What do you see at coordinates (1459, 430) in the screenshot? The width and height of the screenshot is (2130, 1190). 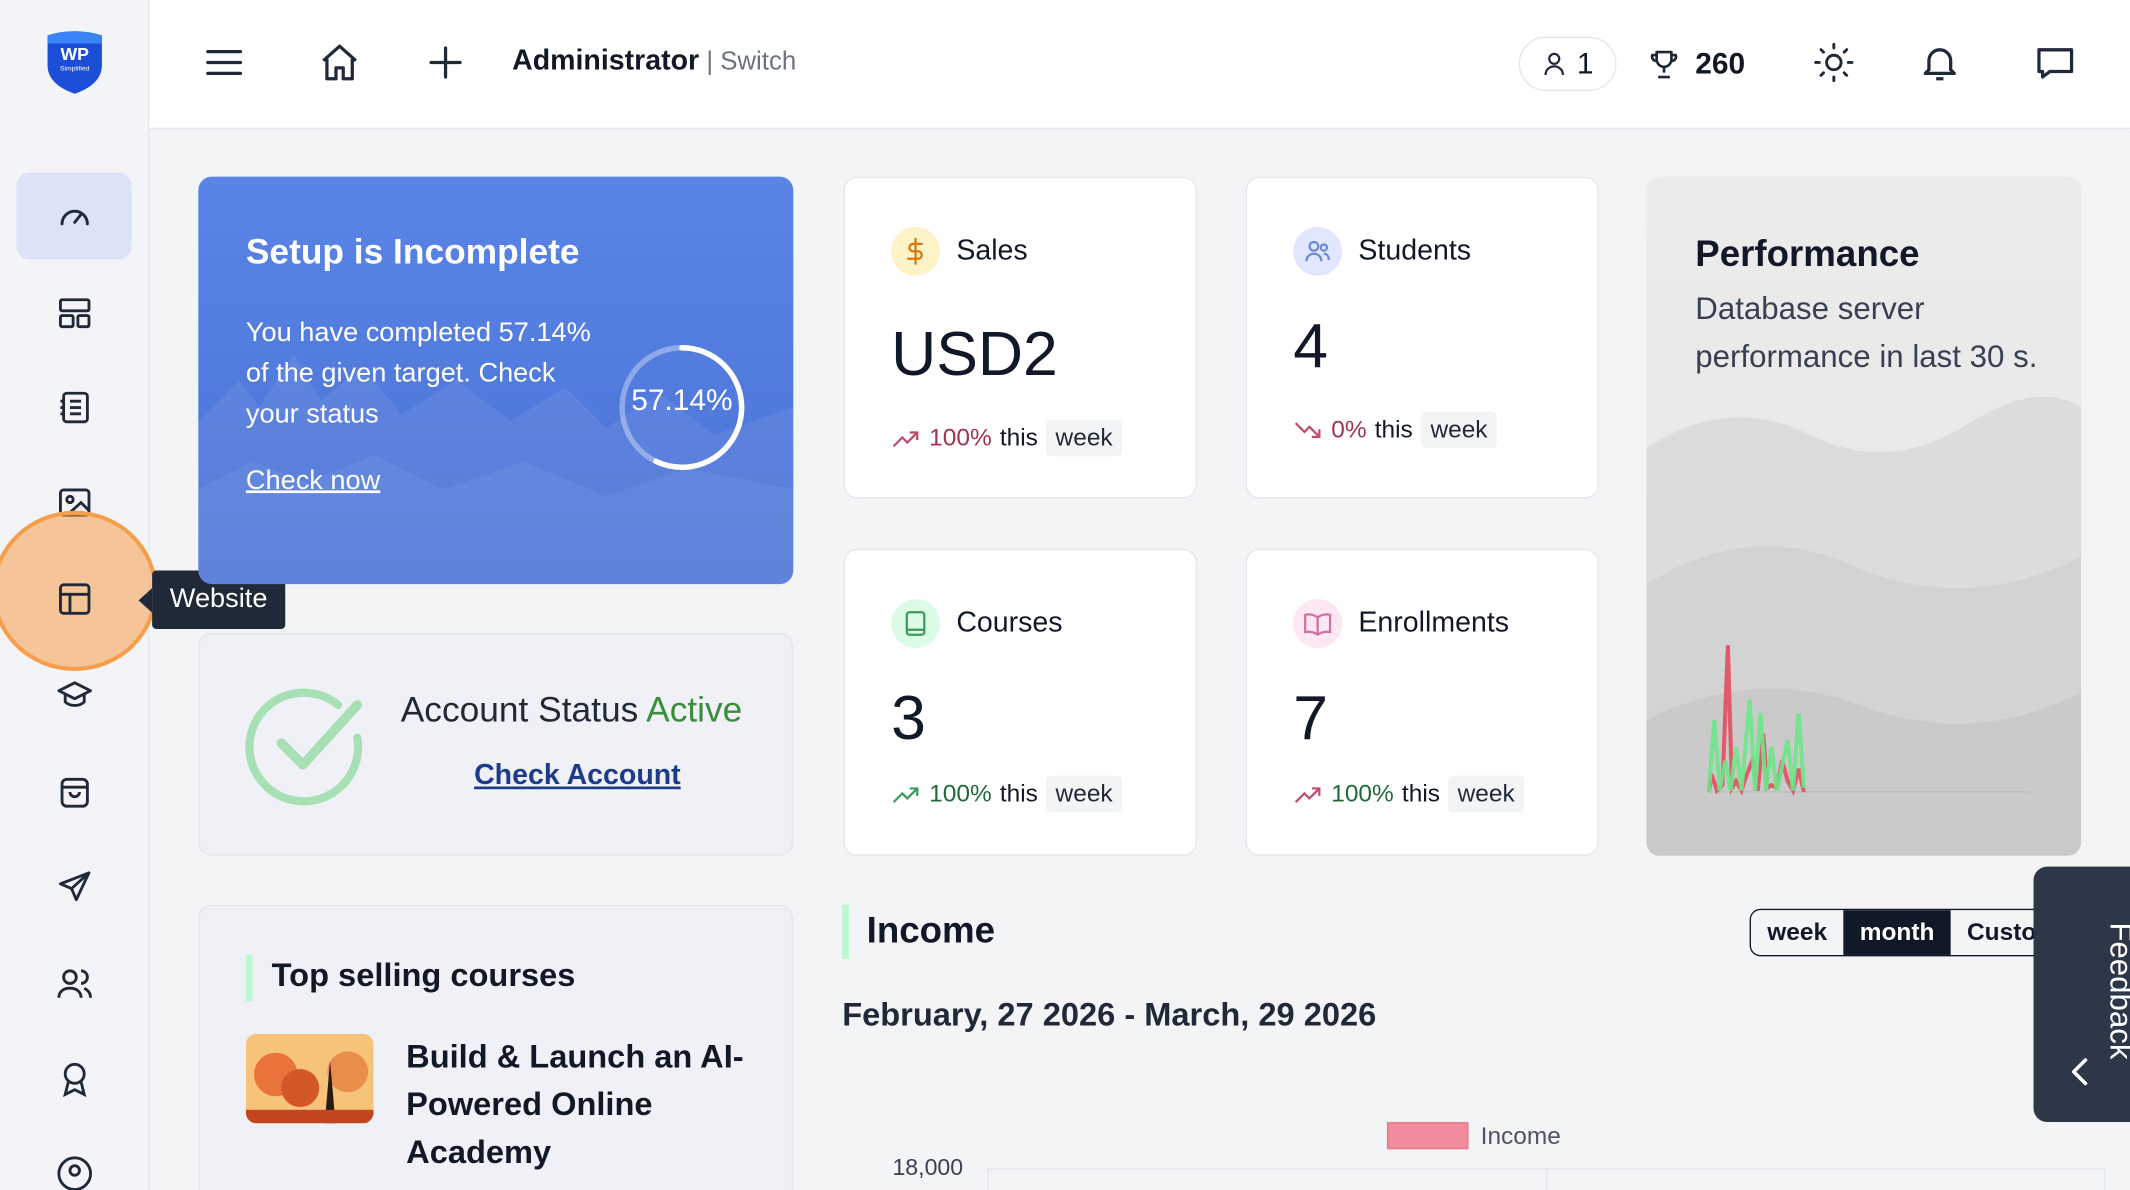 I see `students-week-badge: week` at bounding box center [1459, 430].